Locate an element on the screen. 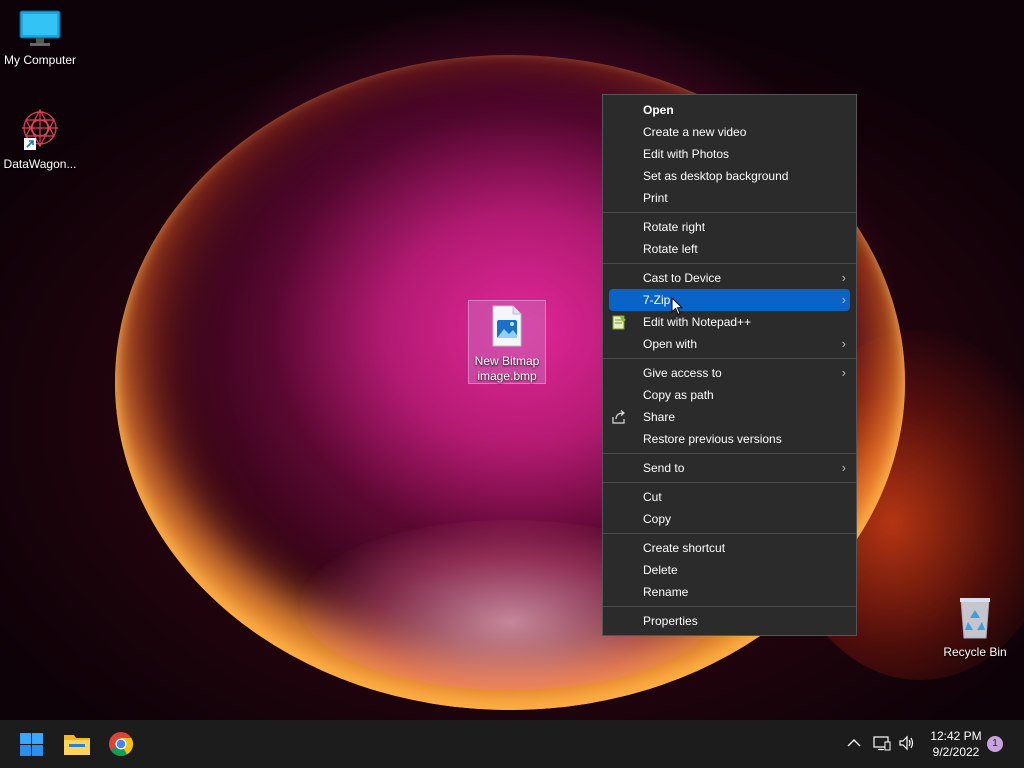  notepadpp-icon is located at coordinates (619, 322).